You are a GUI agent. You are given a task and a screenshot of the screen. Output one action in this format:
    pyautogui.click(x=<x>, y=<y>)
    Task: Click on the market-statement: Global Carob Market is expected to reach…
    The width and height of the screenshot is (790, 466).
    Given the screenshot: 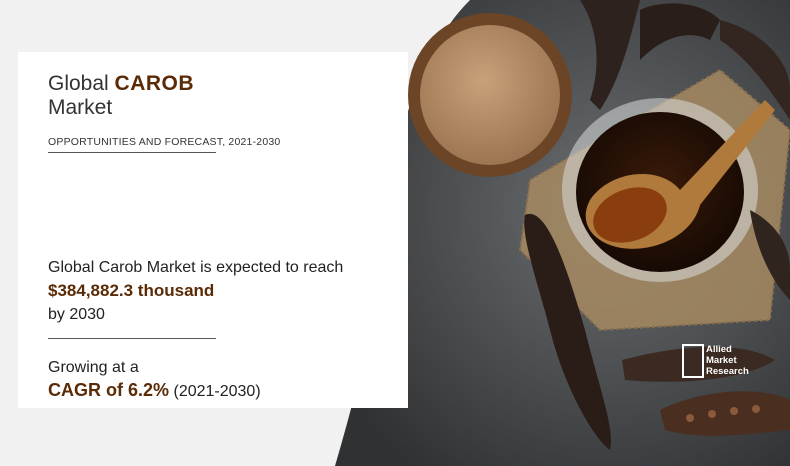 What is the action you would take?
    pyautogui.click(x=198, y=291)
    